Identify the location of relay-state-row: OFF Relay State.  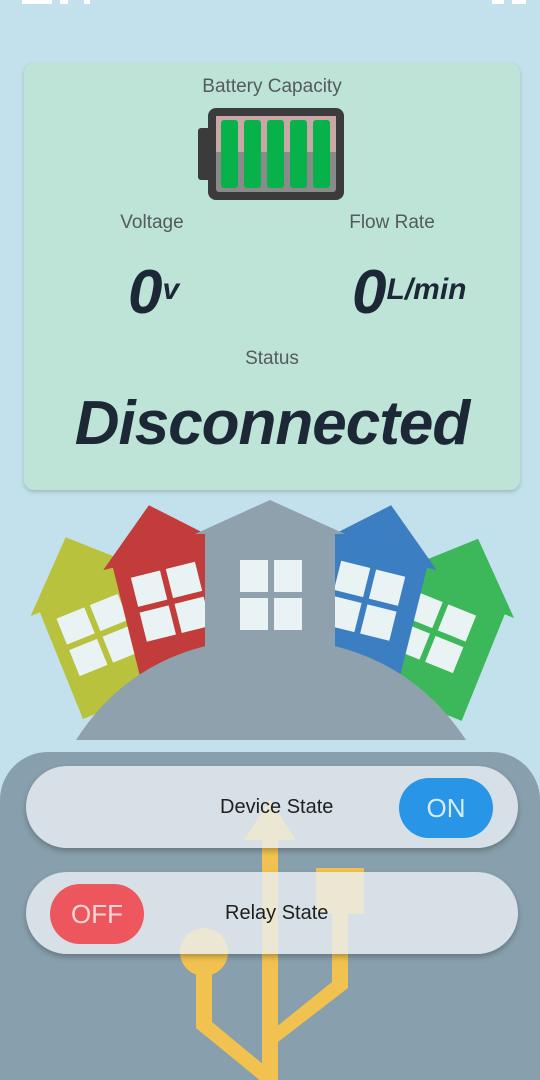
(272, 913).